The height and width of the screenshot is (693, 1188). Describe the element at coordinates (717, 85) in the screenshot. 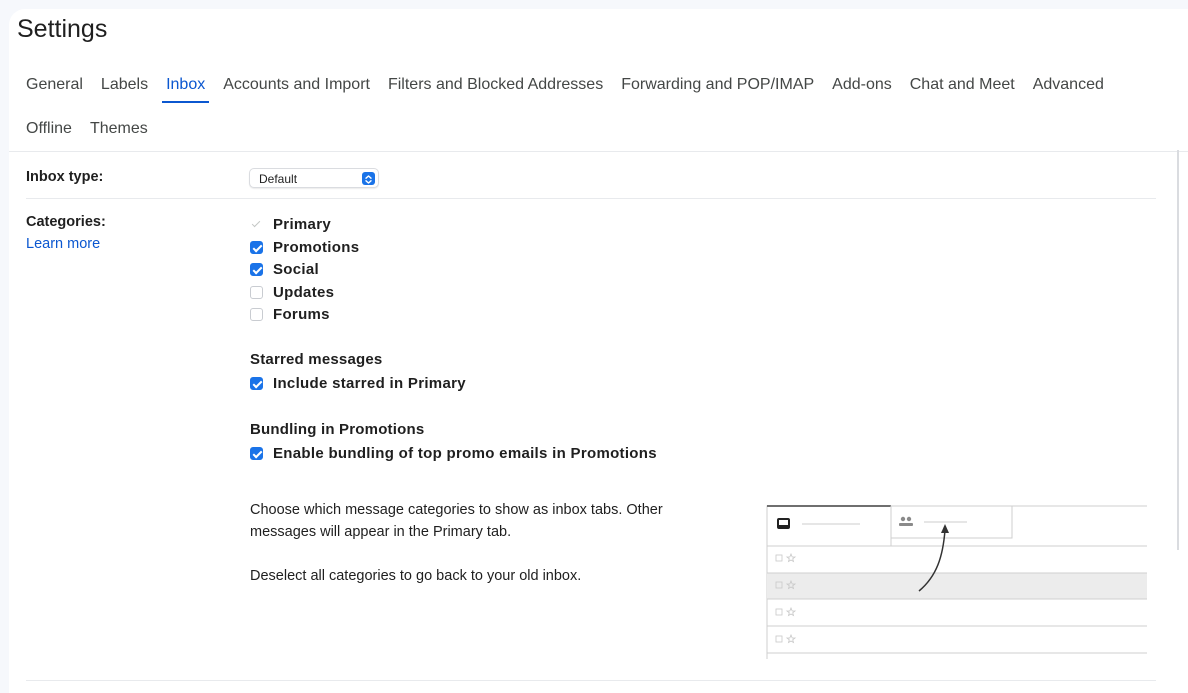

I see `tab-forwarding-and-pop-imap: Forwarding and POP/IMAP` at that location.